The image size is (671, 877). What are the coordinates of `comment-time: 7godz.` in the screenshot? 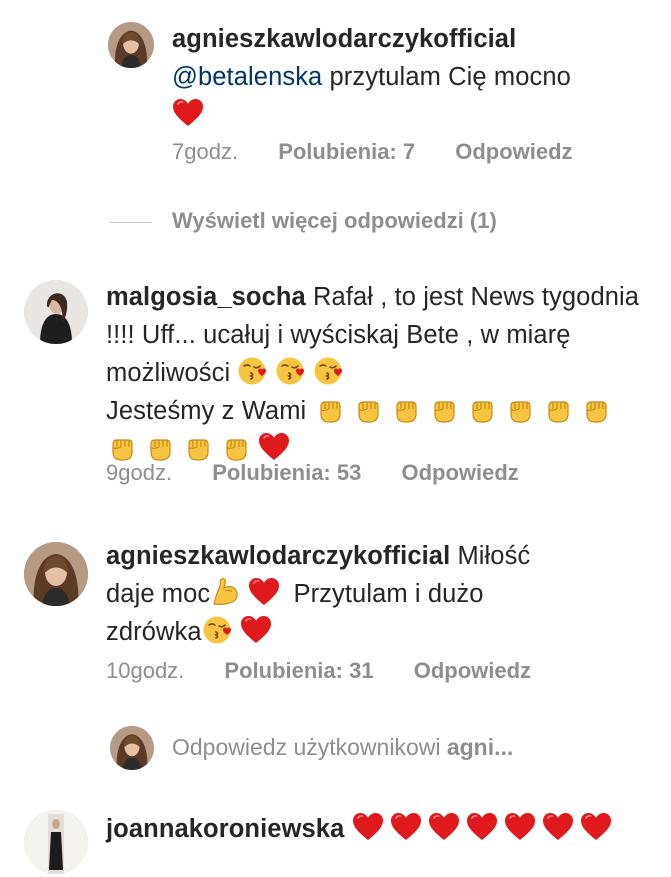 It's located at (205, 151).